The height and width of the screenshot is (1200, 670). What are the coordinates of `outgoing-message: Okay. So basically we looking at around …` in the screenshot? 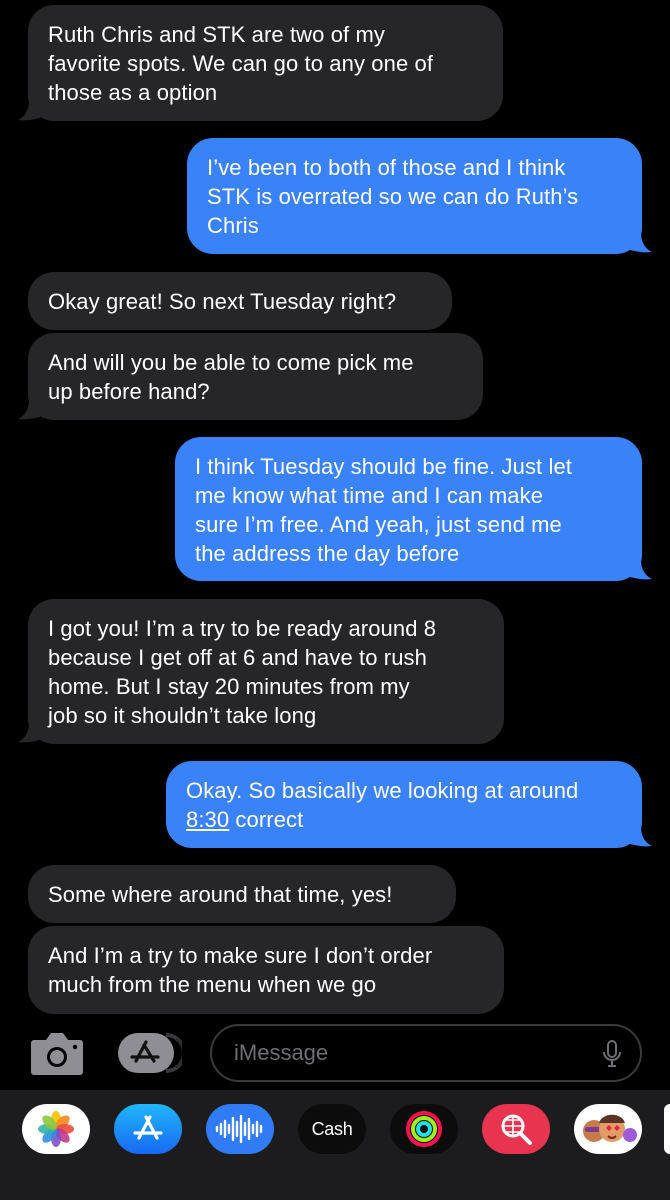 It's located at (404, 804).